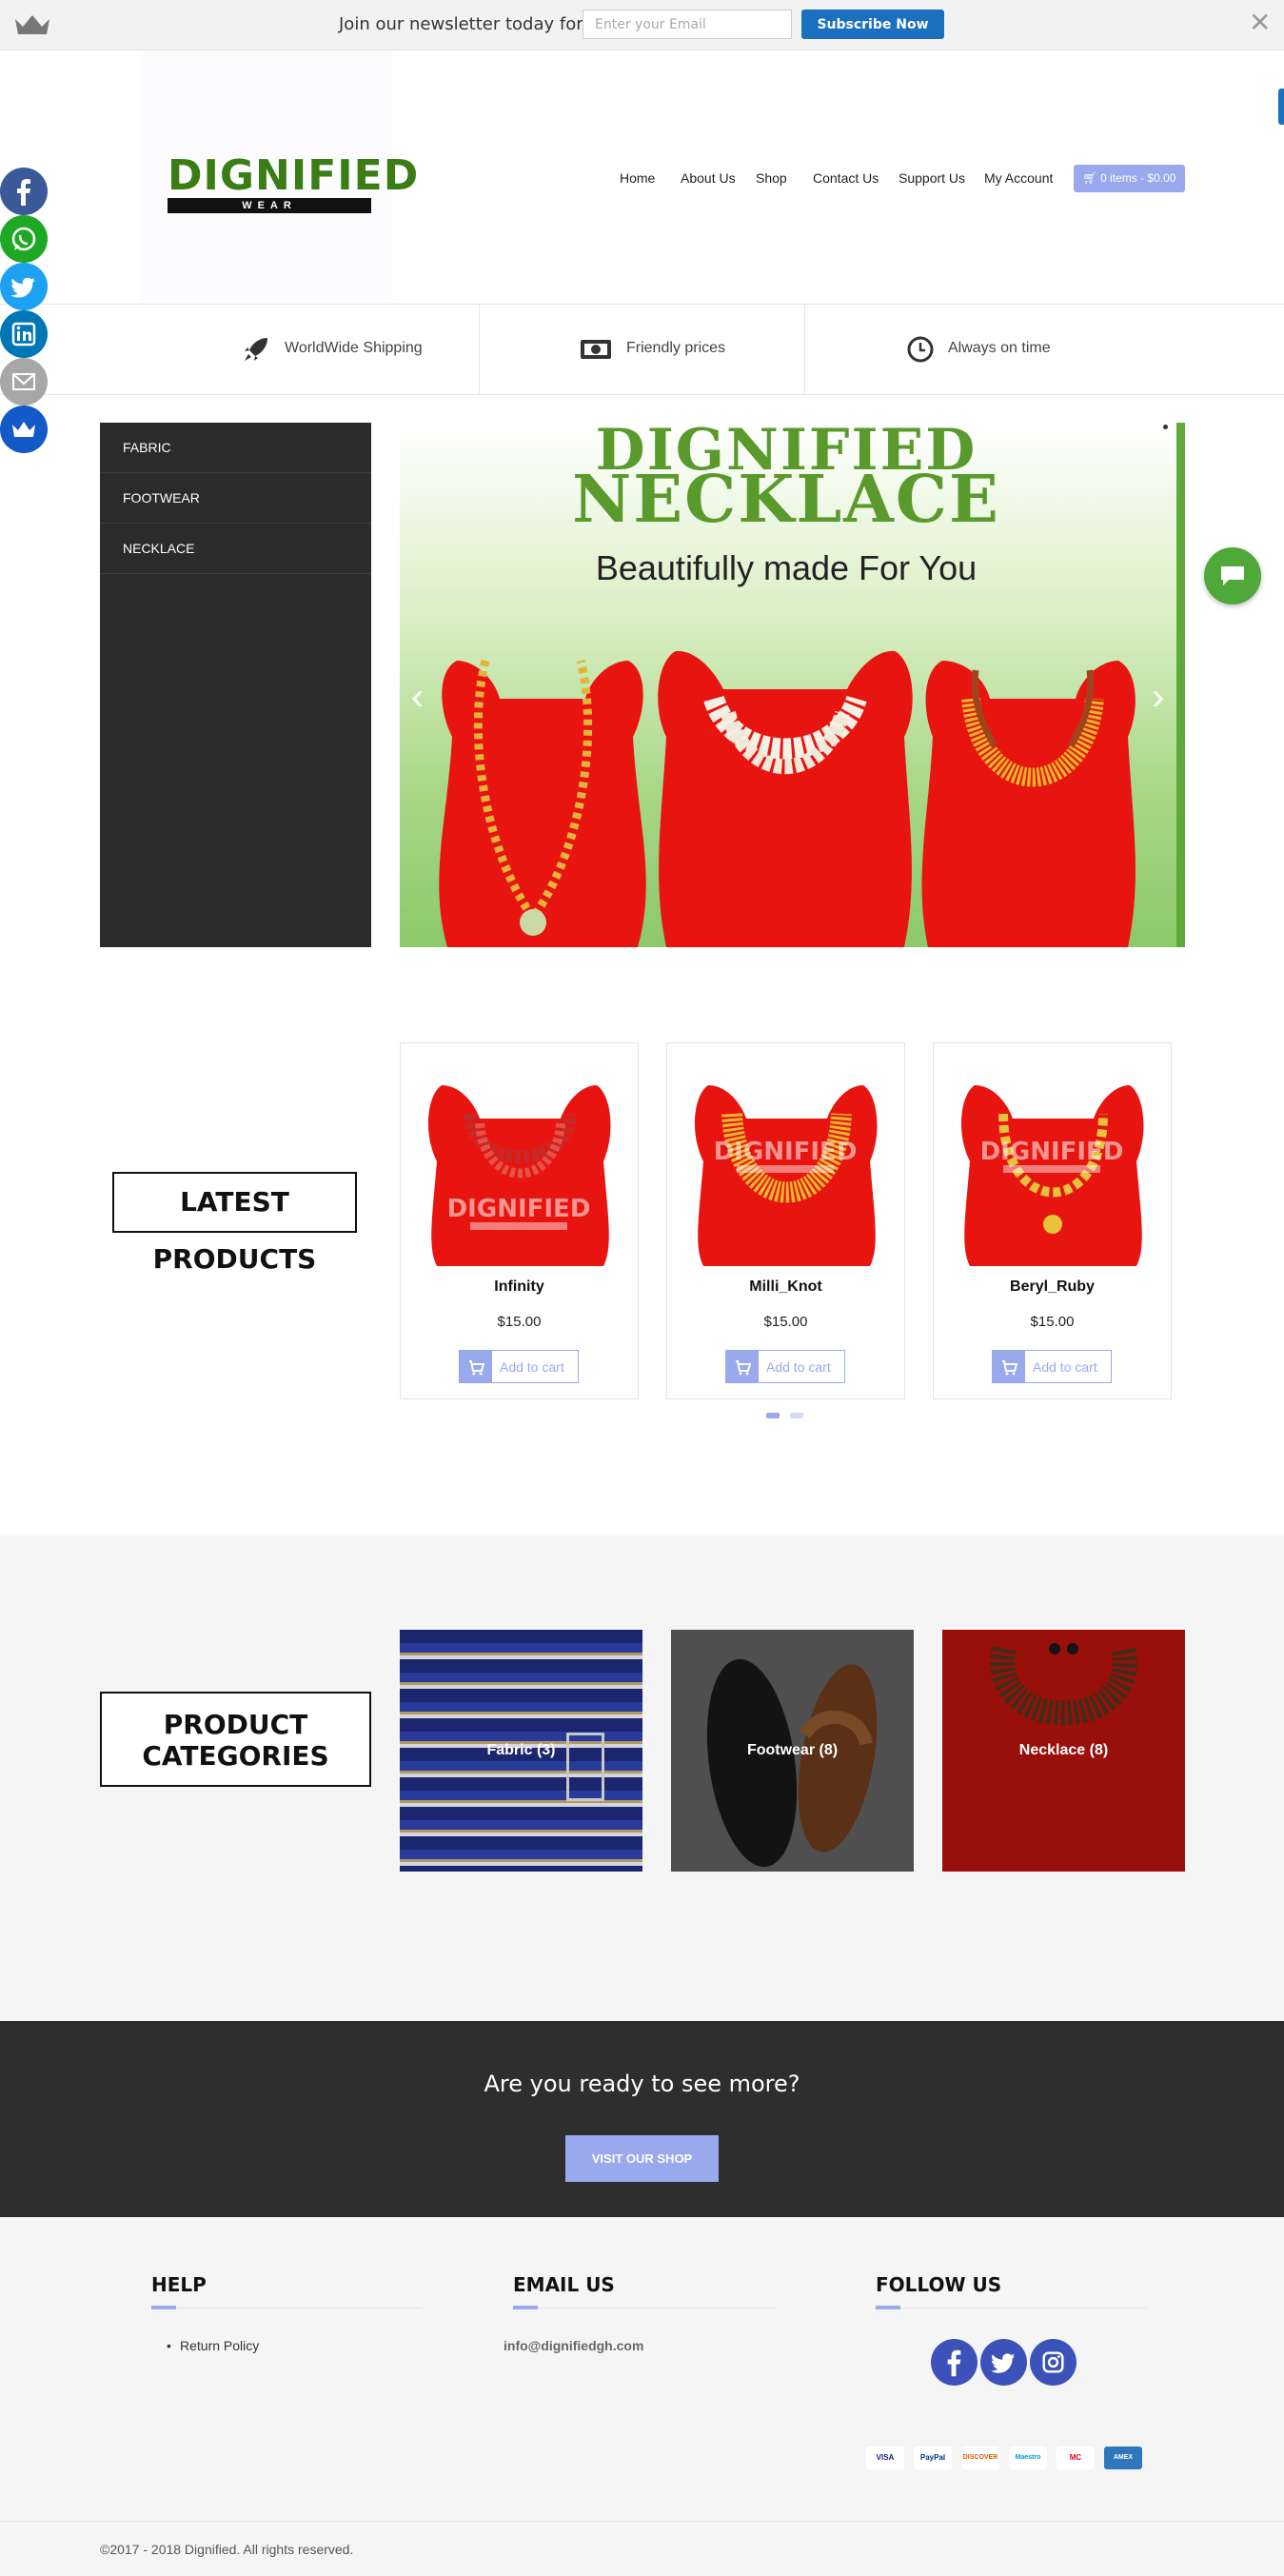 The width and height of the screenshot is (1284, 2576). I want to click on category-tile-fabric: Fabric (3), so click(521, 1751).